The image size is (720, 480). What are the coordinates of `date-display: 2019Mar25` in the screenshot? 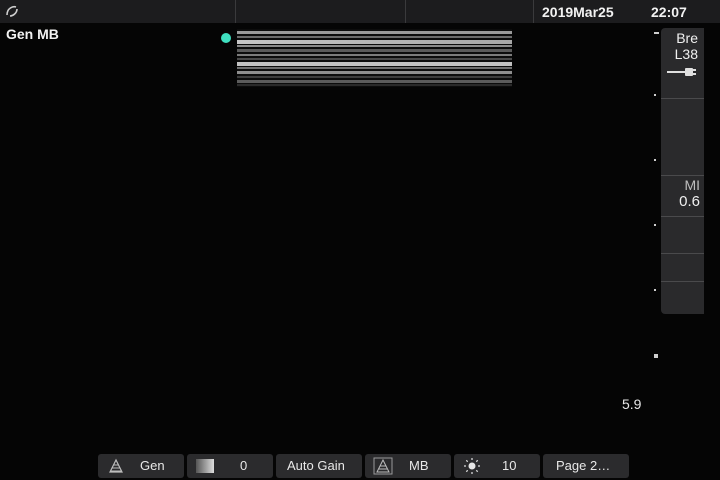 It's located at (578, 12).